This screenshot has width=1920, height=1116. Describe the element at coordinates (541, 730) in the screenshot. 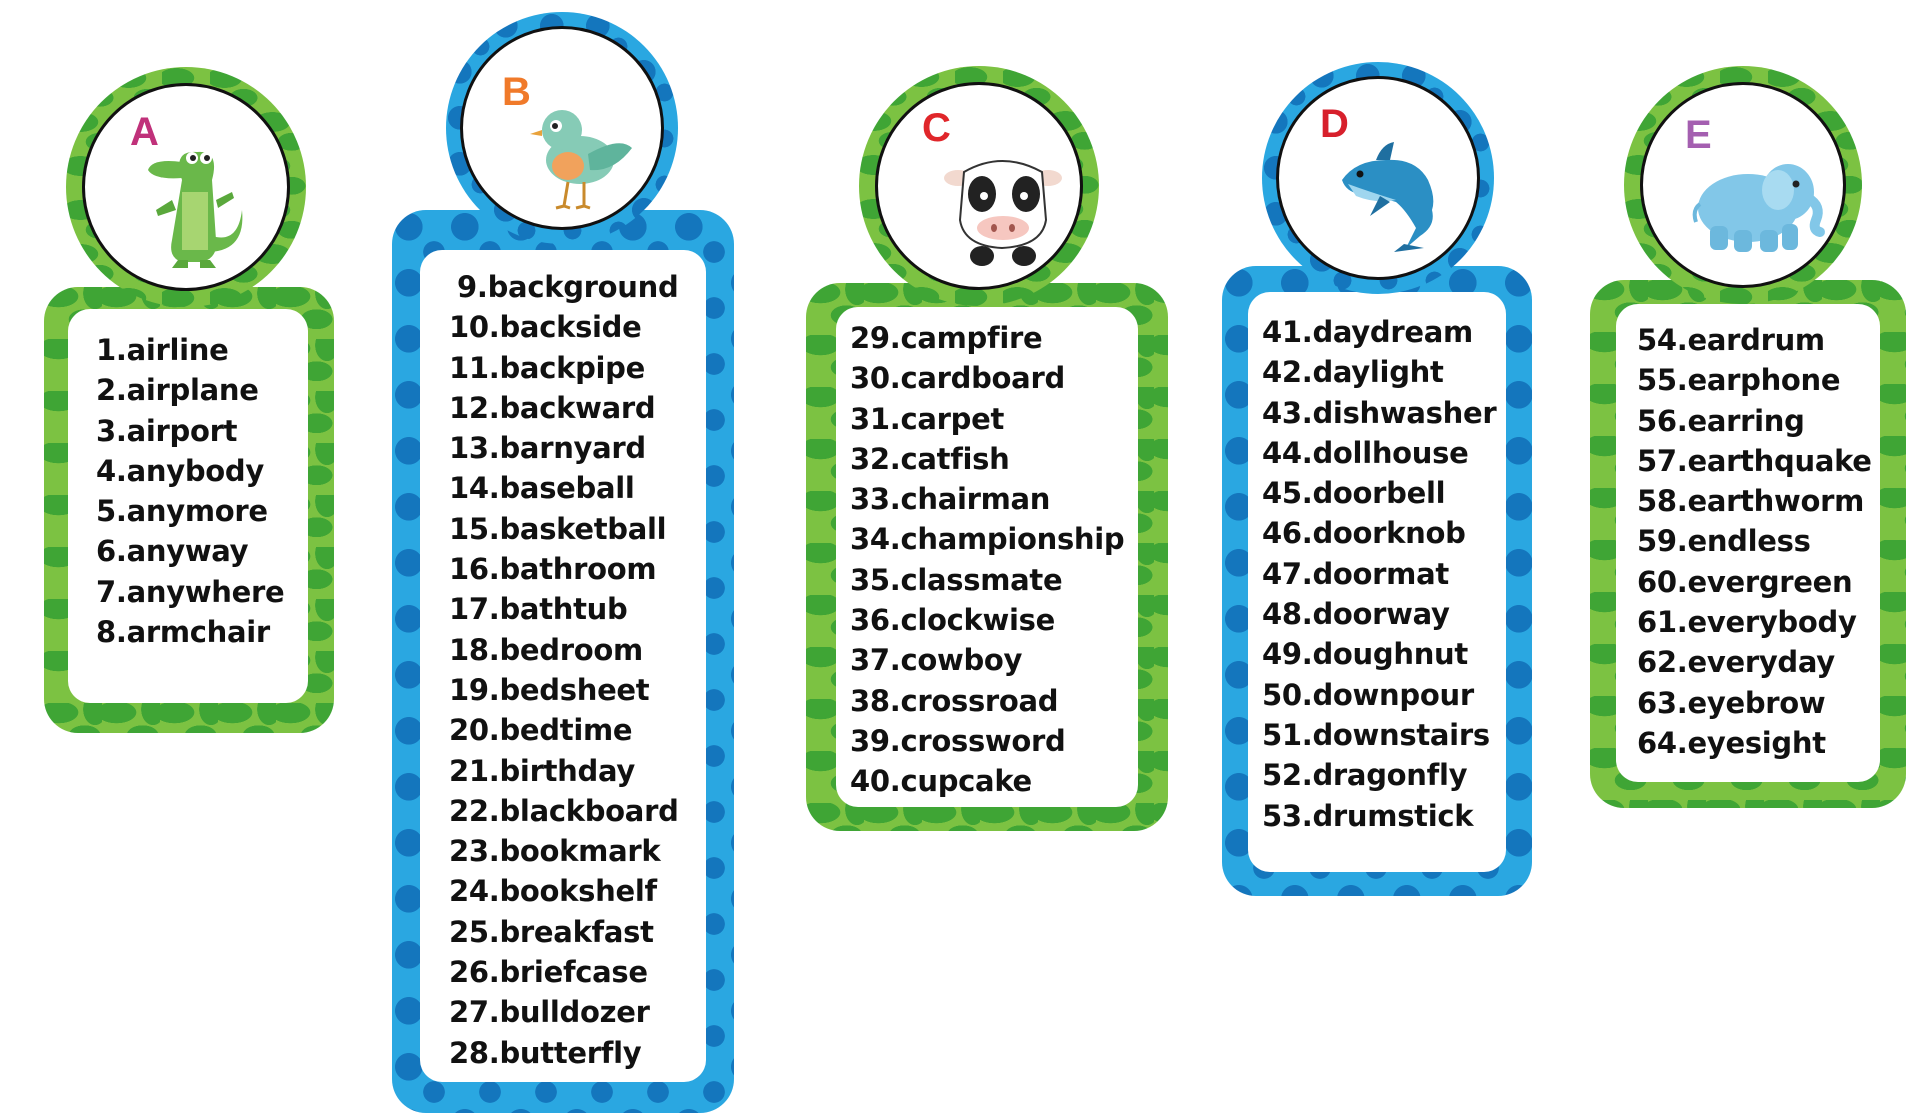

I see `list-item: 20.bedtime` at that location.